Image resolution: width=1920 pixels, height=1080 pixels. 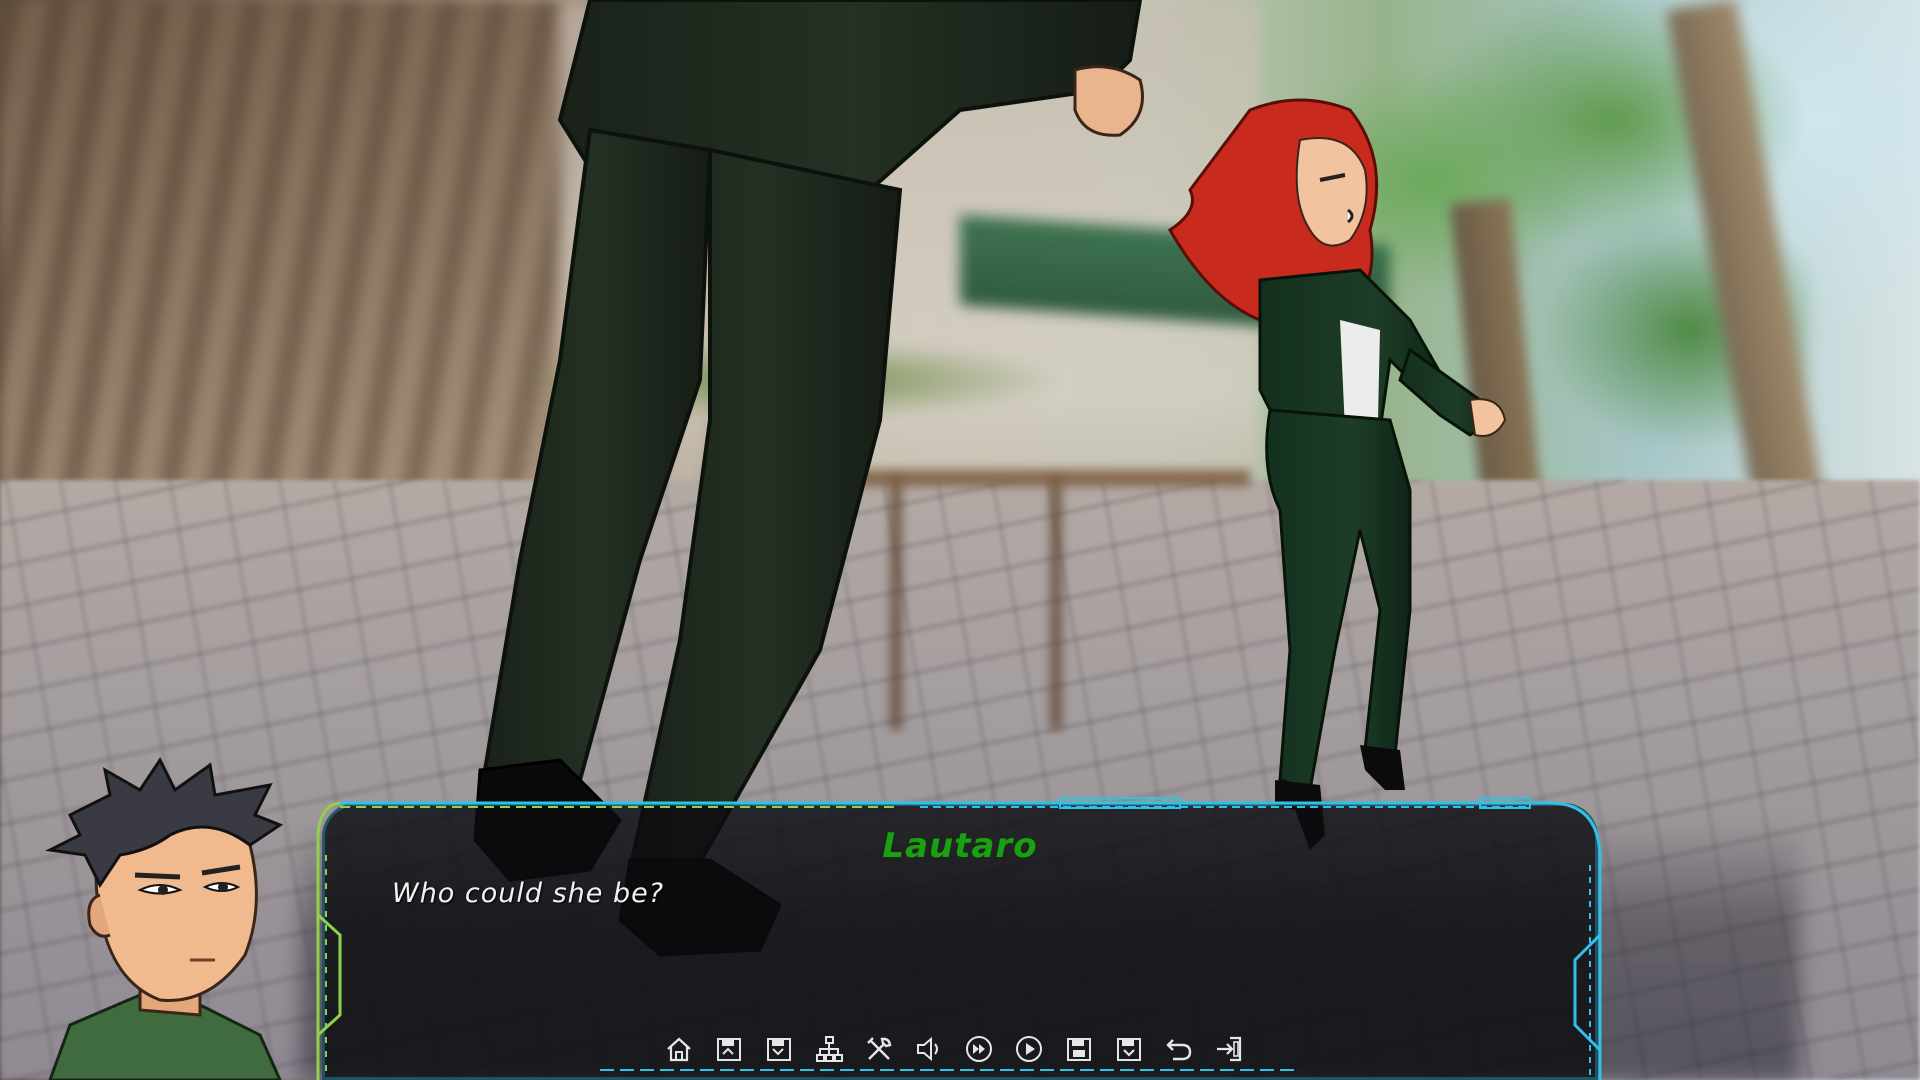 I want to click on save-button, so click(x=729, y=1049).